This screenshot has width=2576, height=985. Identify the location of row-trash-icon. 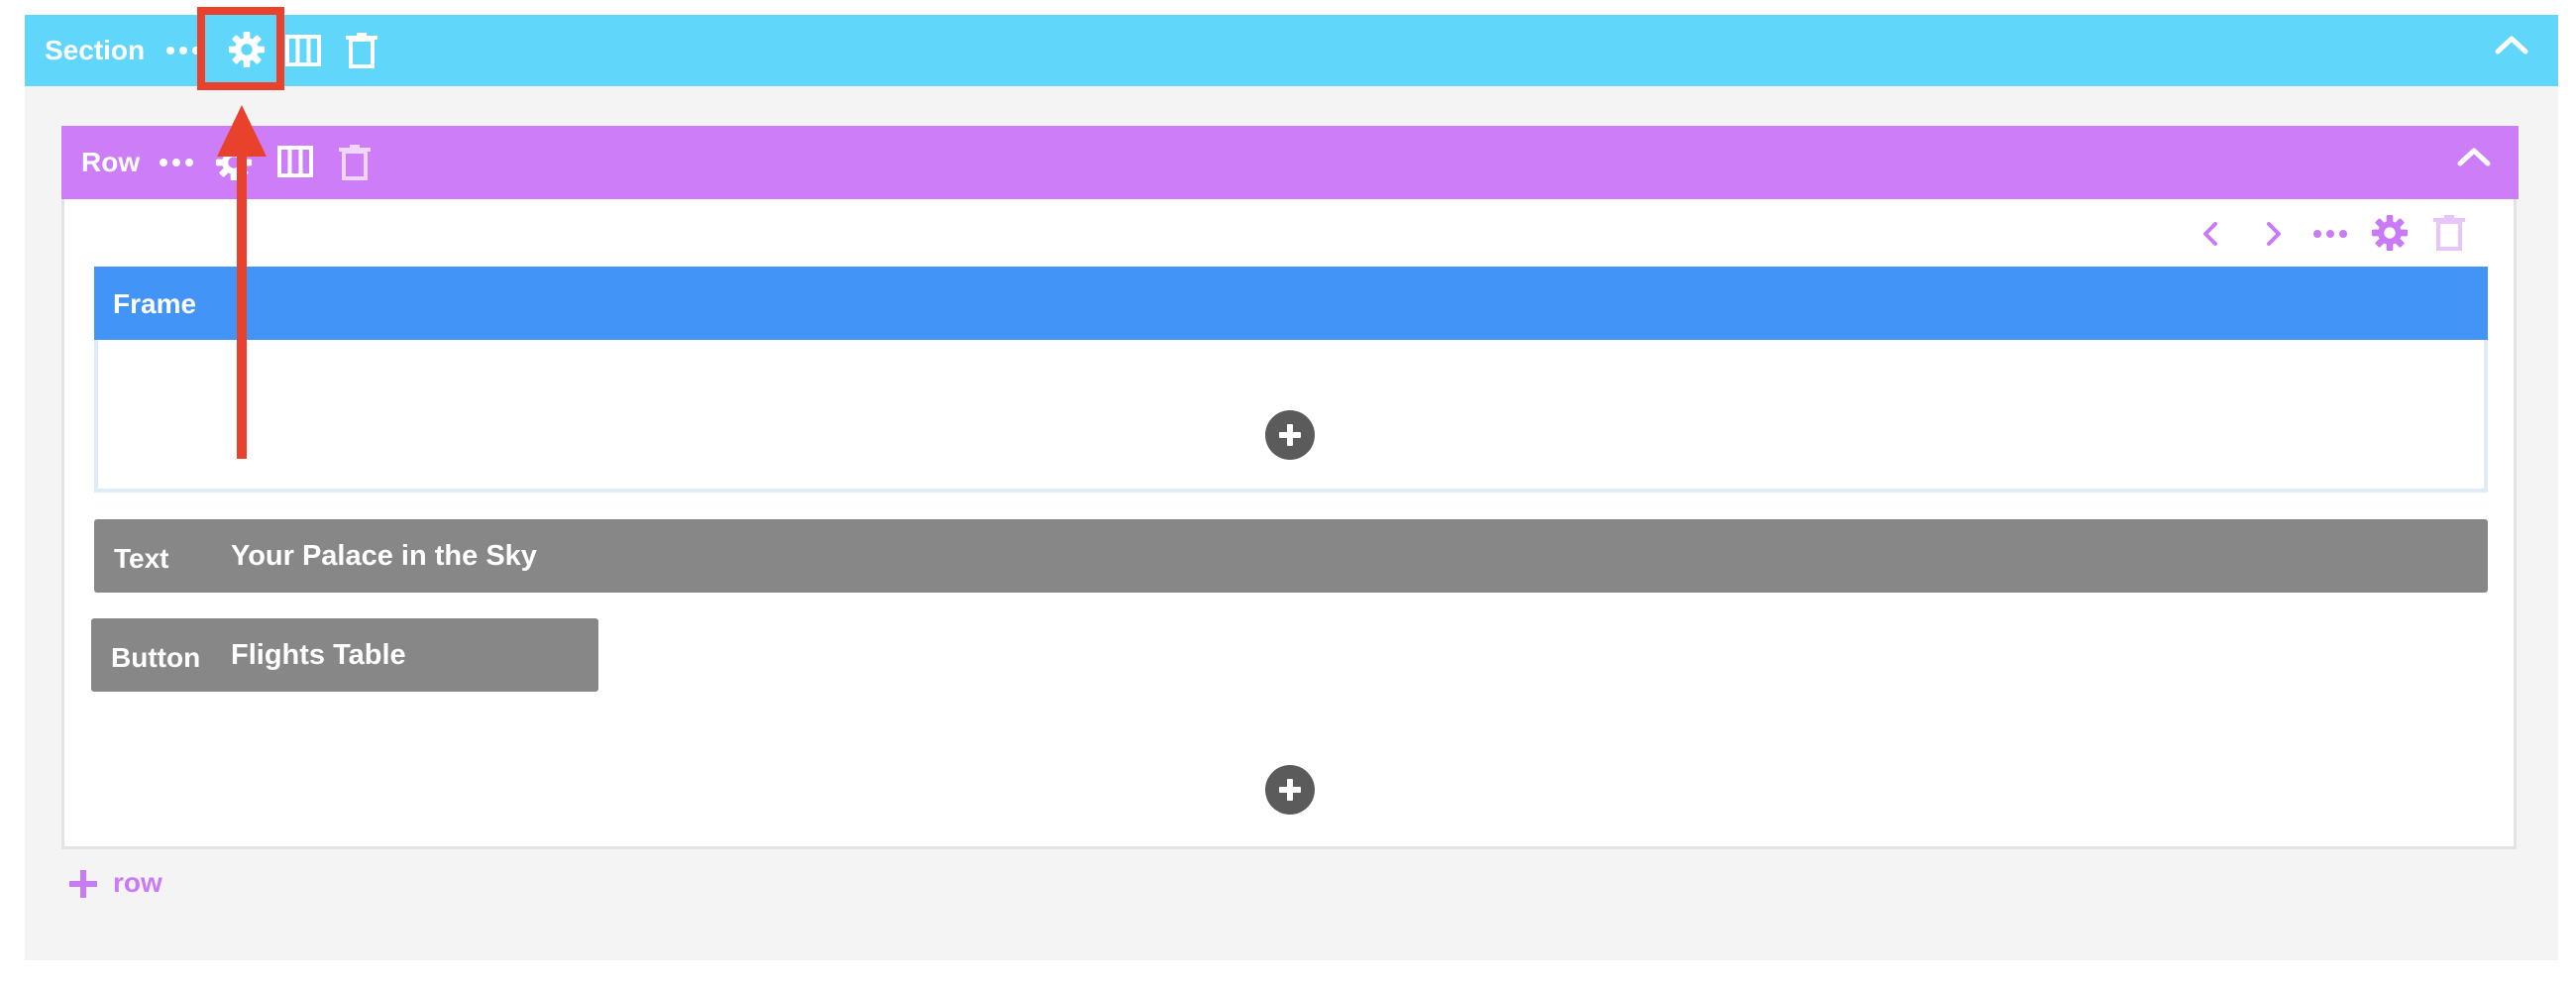
(355, 162).